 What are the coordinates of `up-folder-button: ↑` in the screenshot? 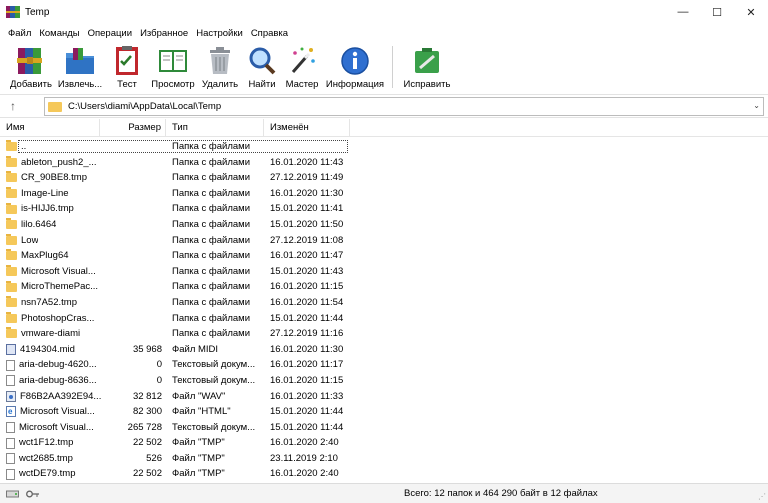 It's located at (13, 106).